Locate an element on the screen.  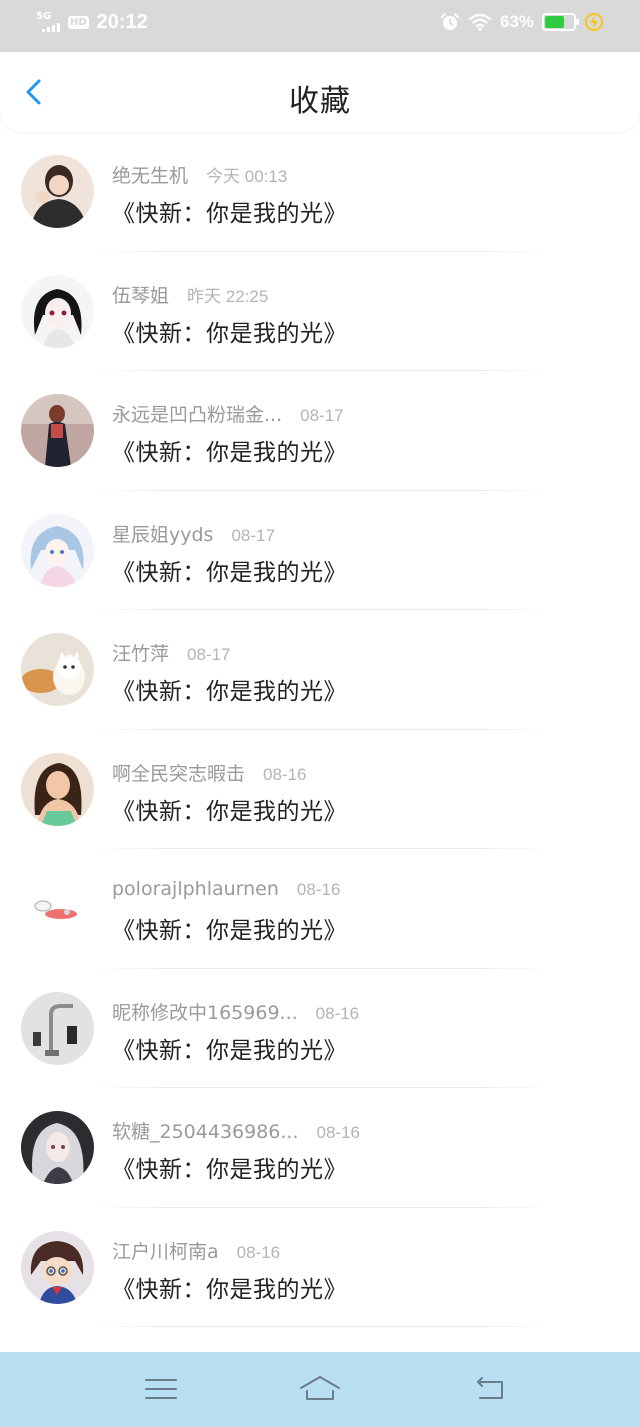
list-item: polorajlphlaurnen 08-16 《快新：你是我的光》 is located at coordinates (320, 909).